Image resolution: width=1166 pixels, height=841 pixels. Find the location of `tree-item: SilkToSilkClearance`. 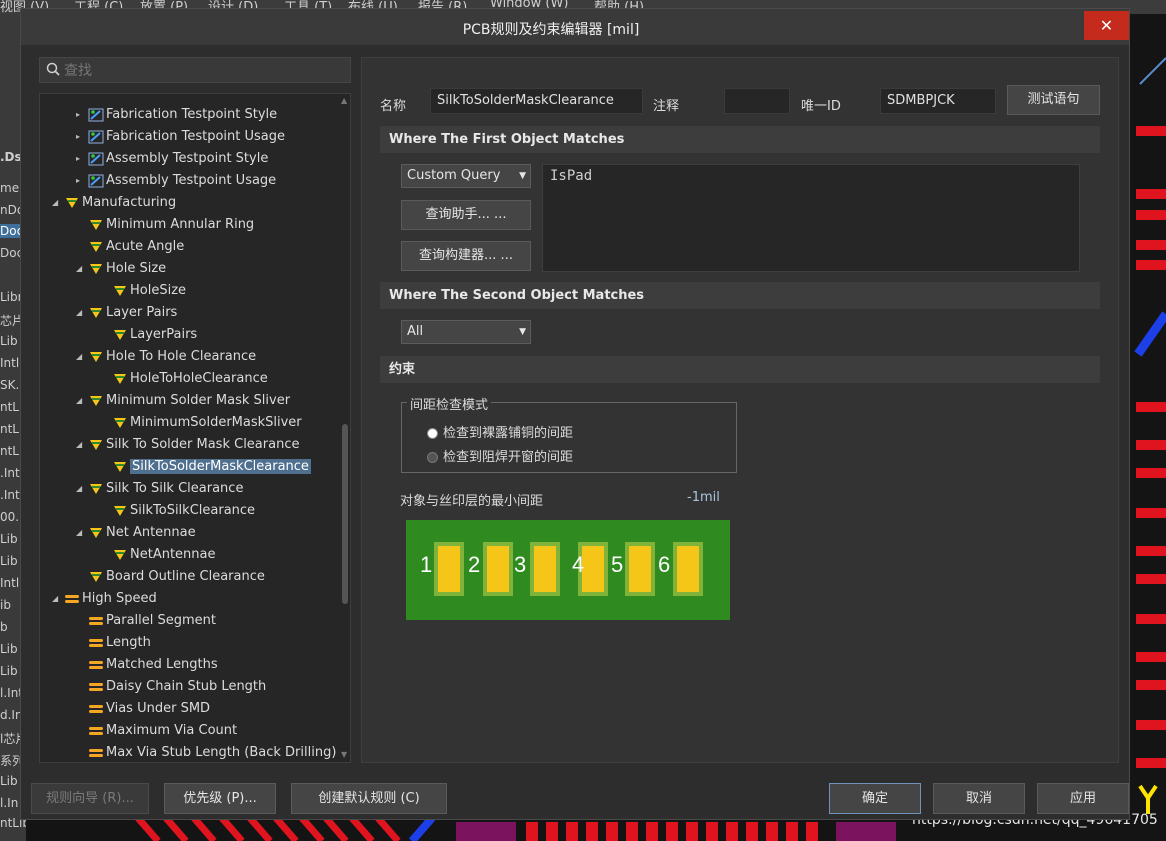

tree-item: SilkToSilkClearance is located at coordinates (177, 511).